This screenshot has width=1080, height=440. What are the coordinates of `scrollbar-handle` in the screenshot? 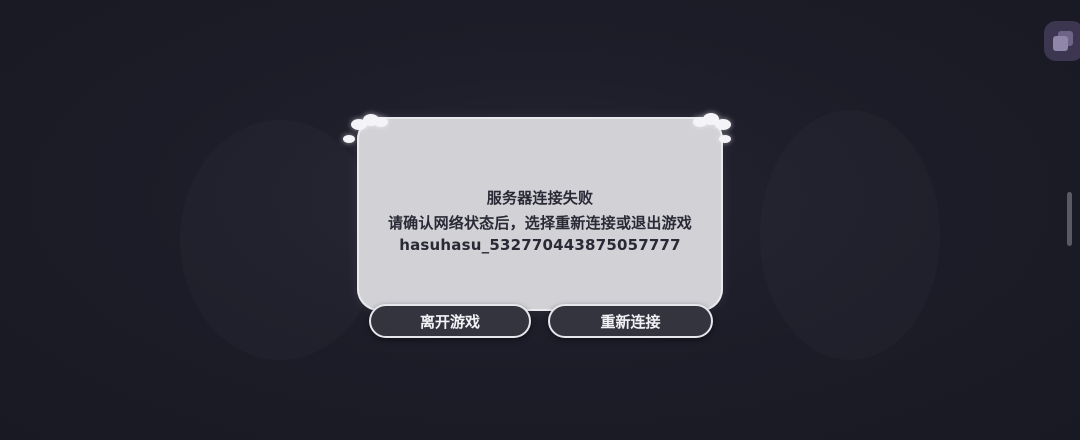 It's located at (1069, 219).